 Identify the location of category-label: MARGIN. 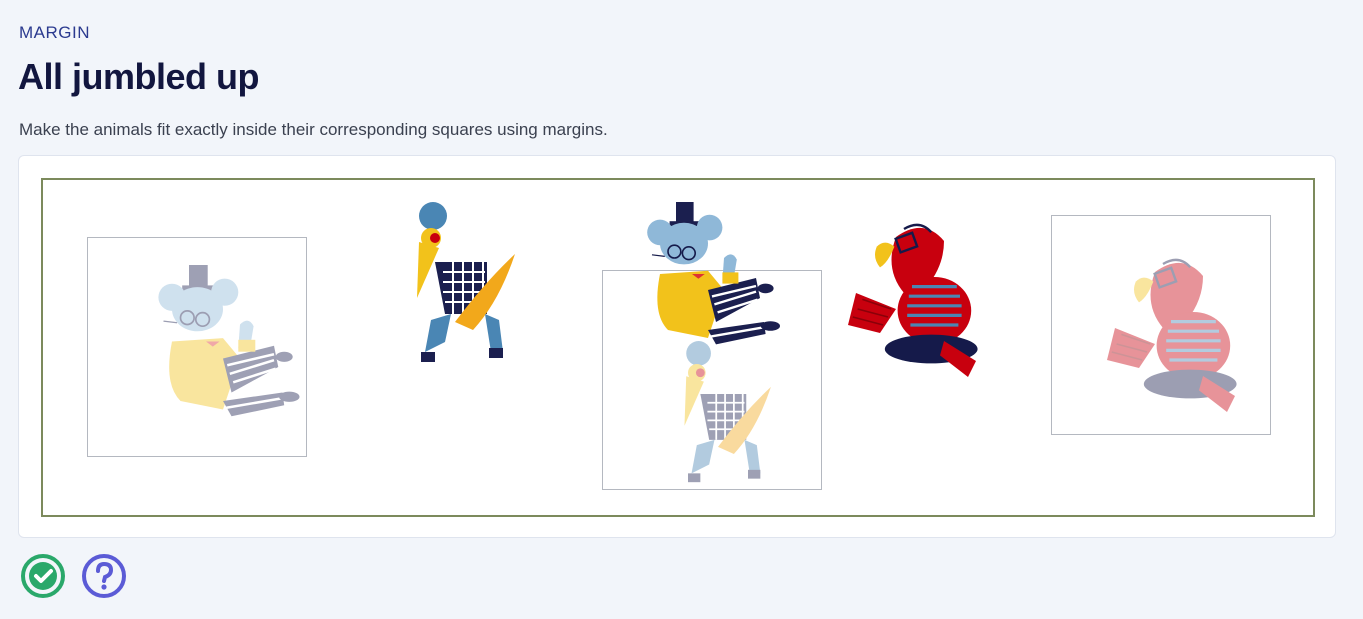
(54, 32).